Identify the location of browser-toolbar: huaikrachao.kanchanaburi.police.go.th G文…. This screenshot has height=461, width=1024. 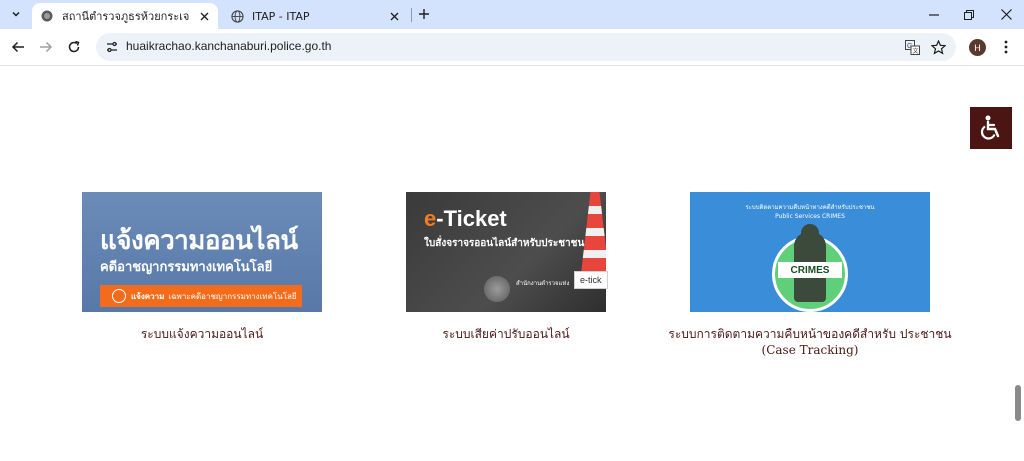
(512, 47).